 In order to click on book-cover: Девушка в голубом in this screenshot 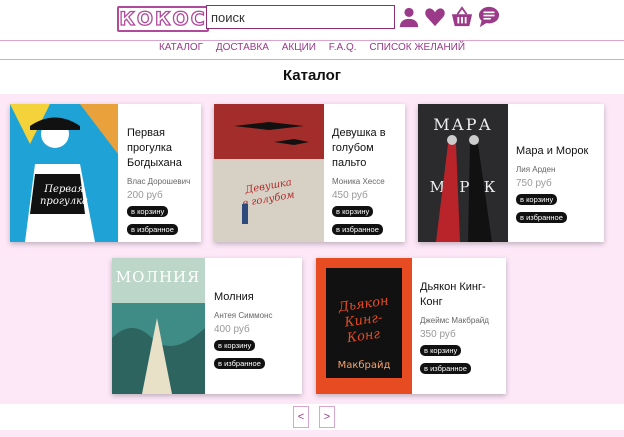, I will do `click(269, 173)`.